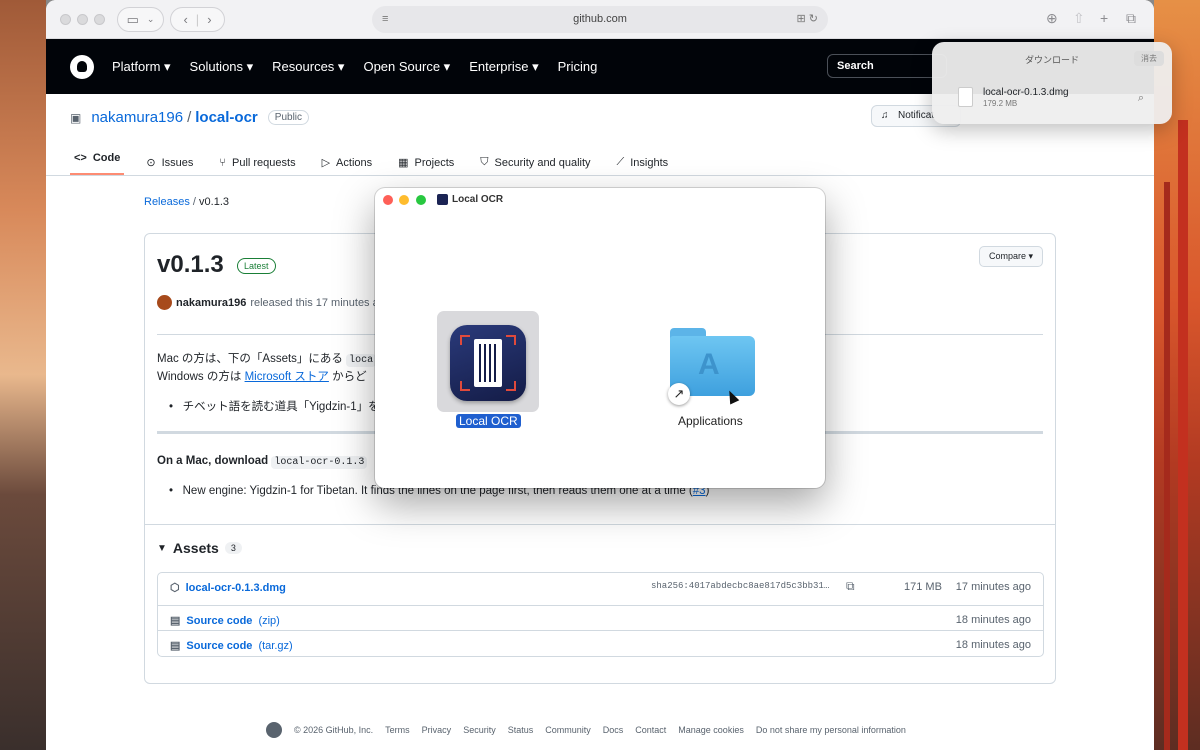  I want to click on search-input: Search, so click(887, 66).